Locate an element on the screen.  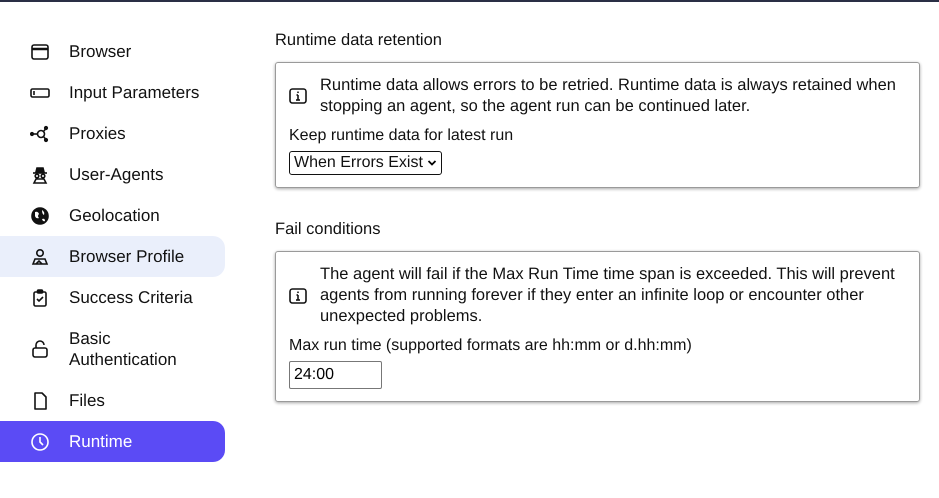
globe-icon is located at coordinates (40, 216).